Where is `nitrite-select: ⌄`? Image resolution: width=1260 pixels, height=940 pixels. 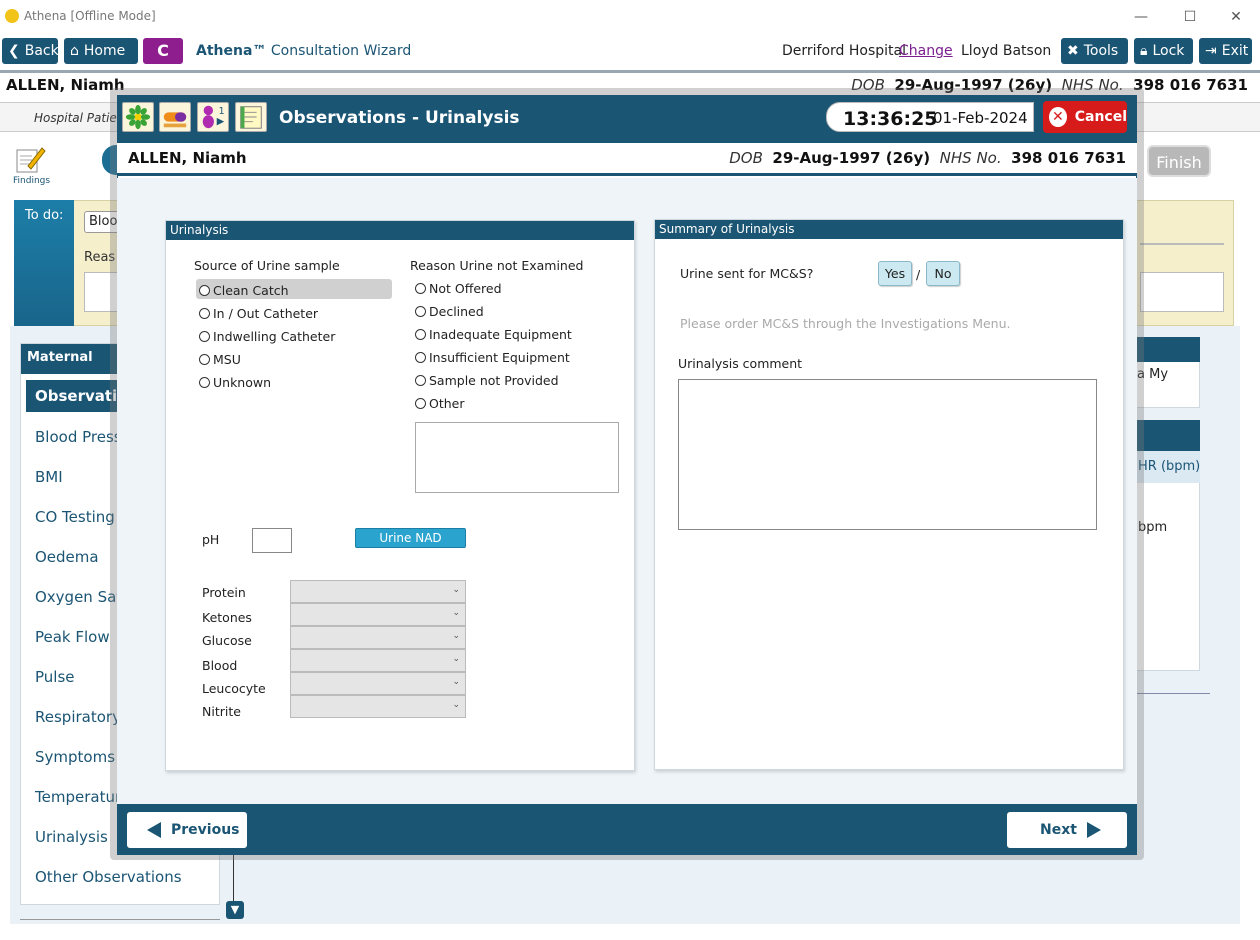
nitrite-select: ⌄ is located at coordinates (378, 706).